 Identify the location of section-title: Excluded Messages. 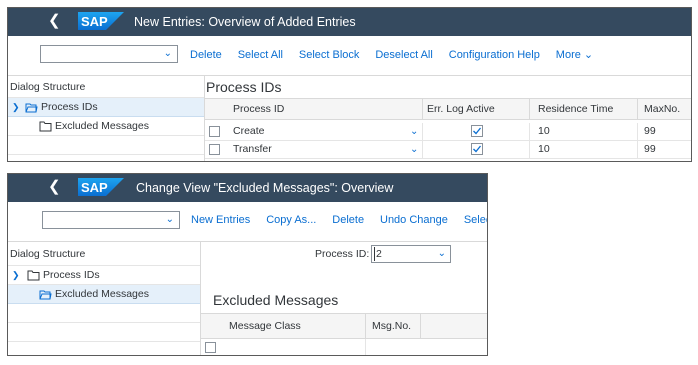
(276, 300).